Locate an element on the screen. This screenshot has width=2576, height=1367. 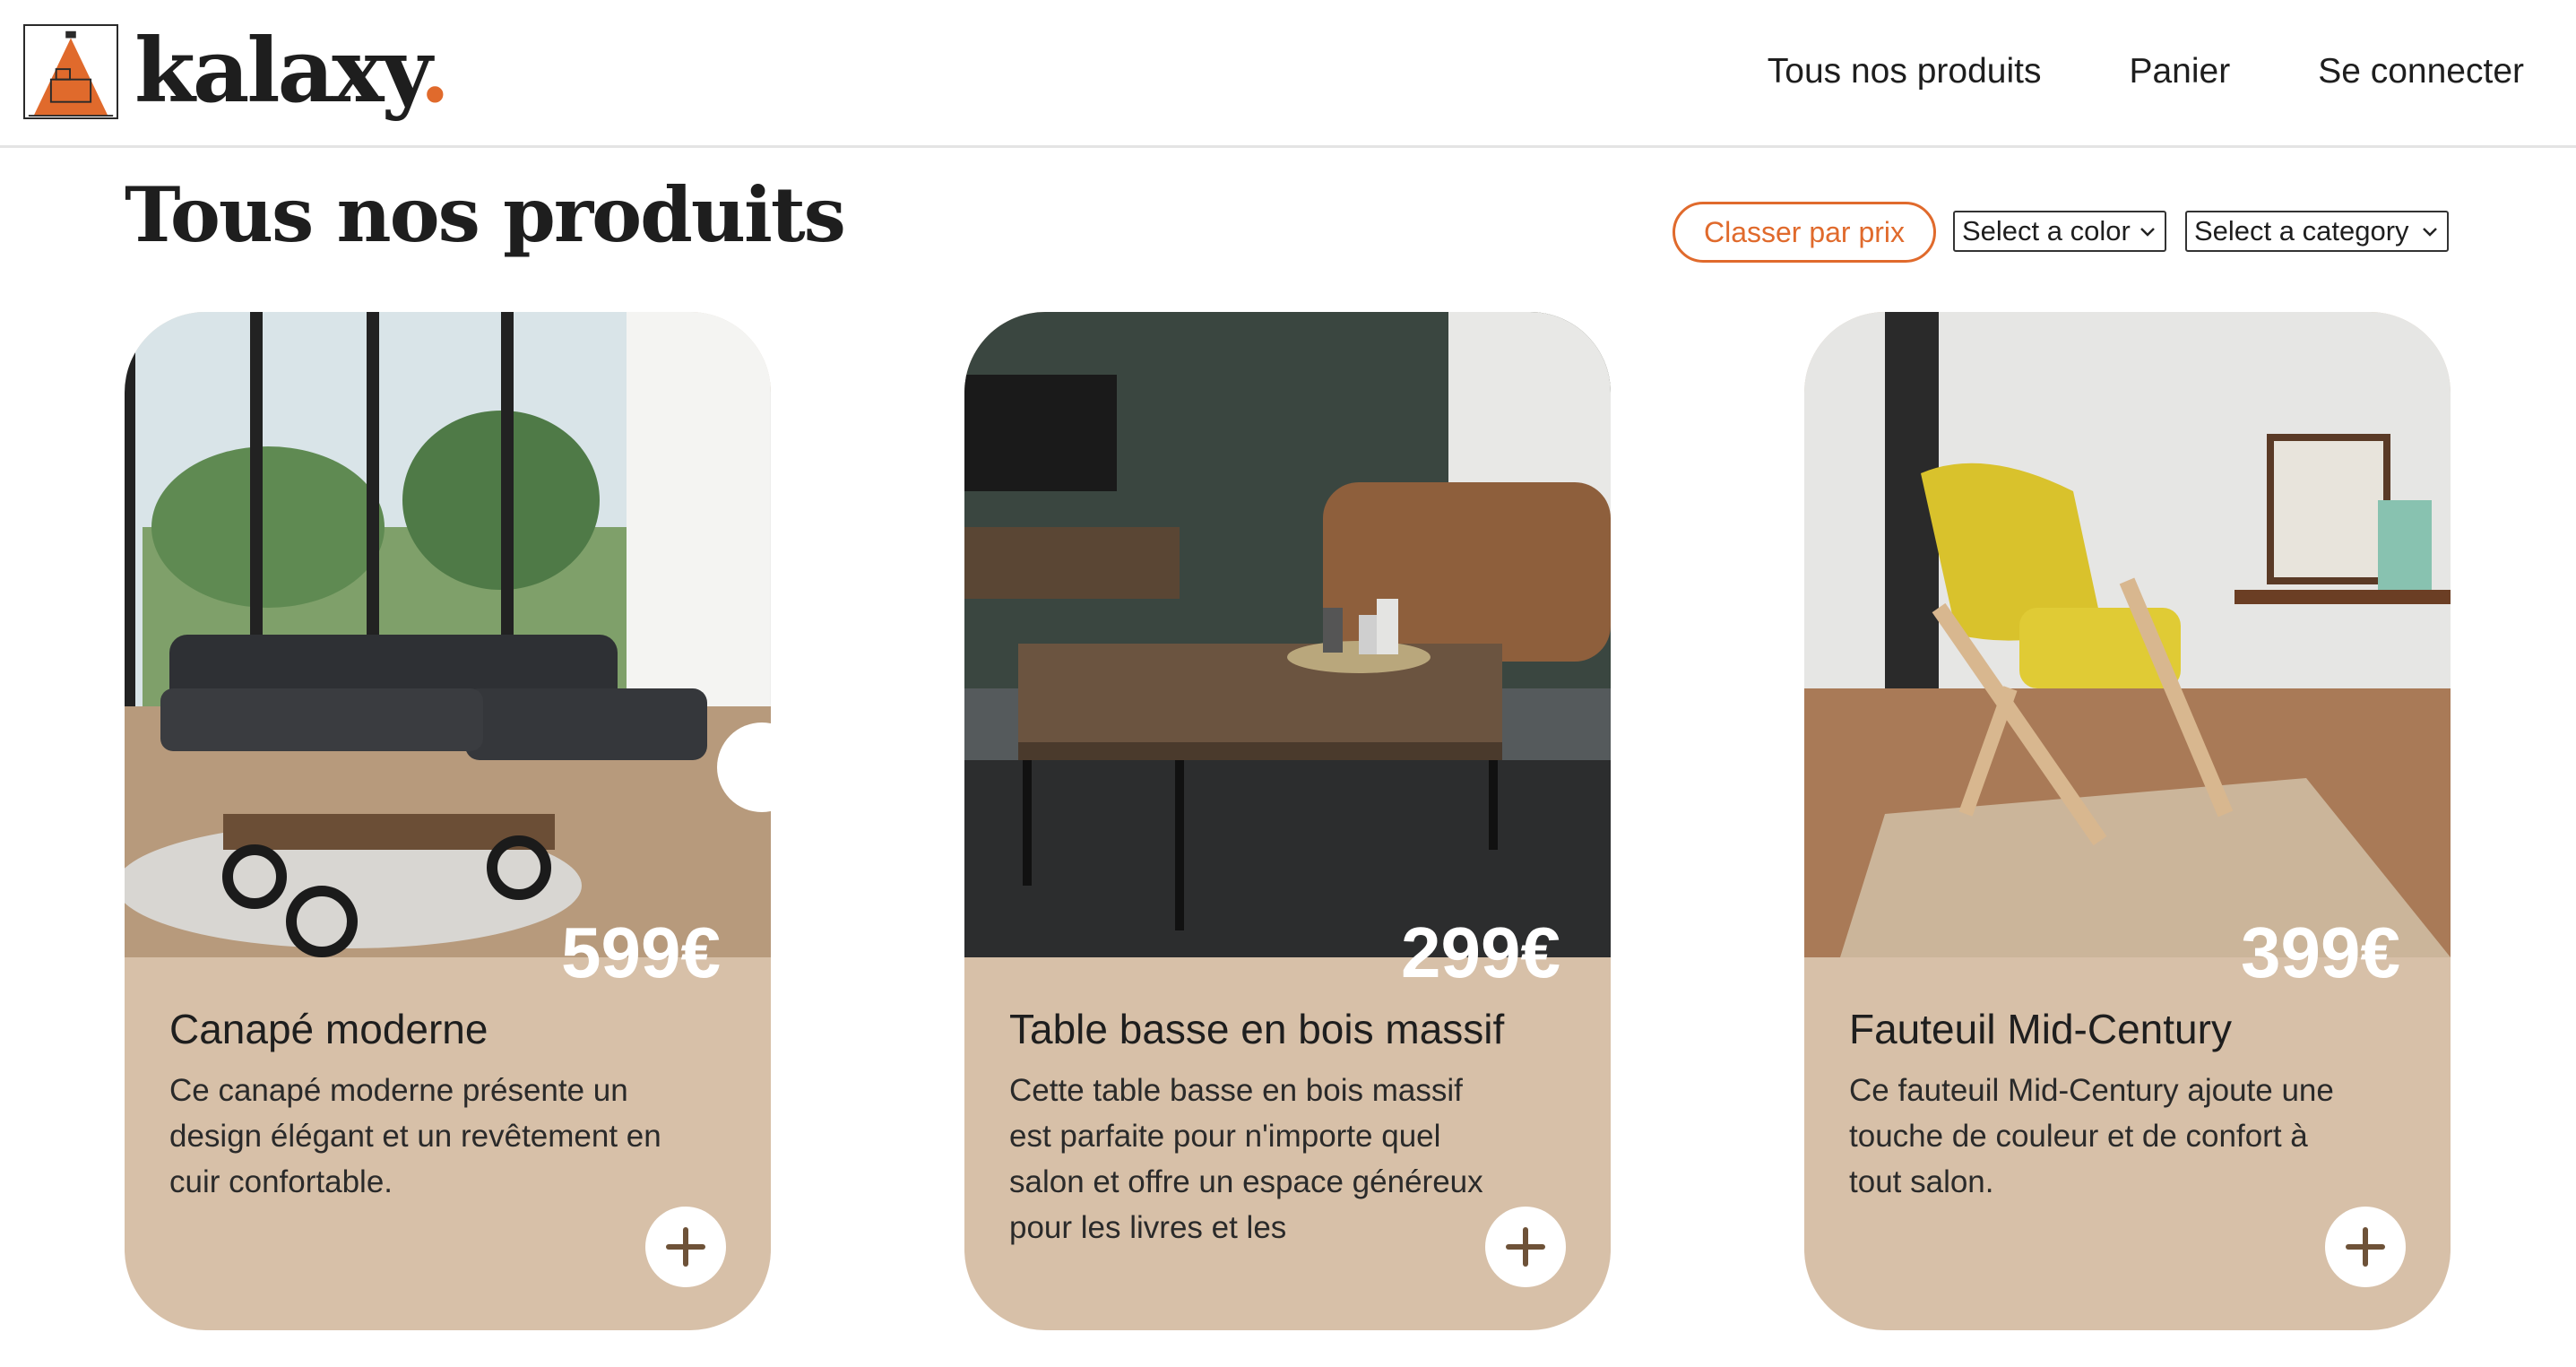
logo-text: kalaxy is located at coordinates (278, 72).